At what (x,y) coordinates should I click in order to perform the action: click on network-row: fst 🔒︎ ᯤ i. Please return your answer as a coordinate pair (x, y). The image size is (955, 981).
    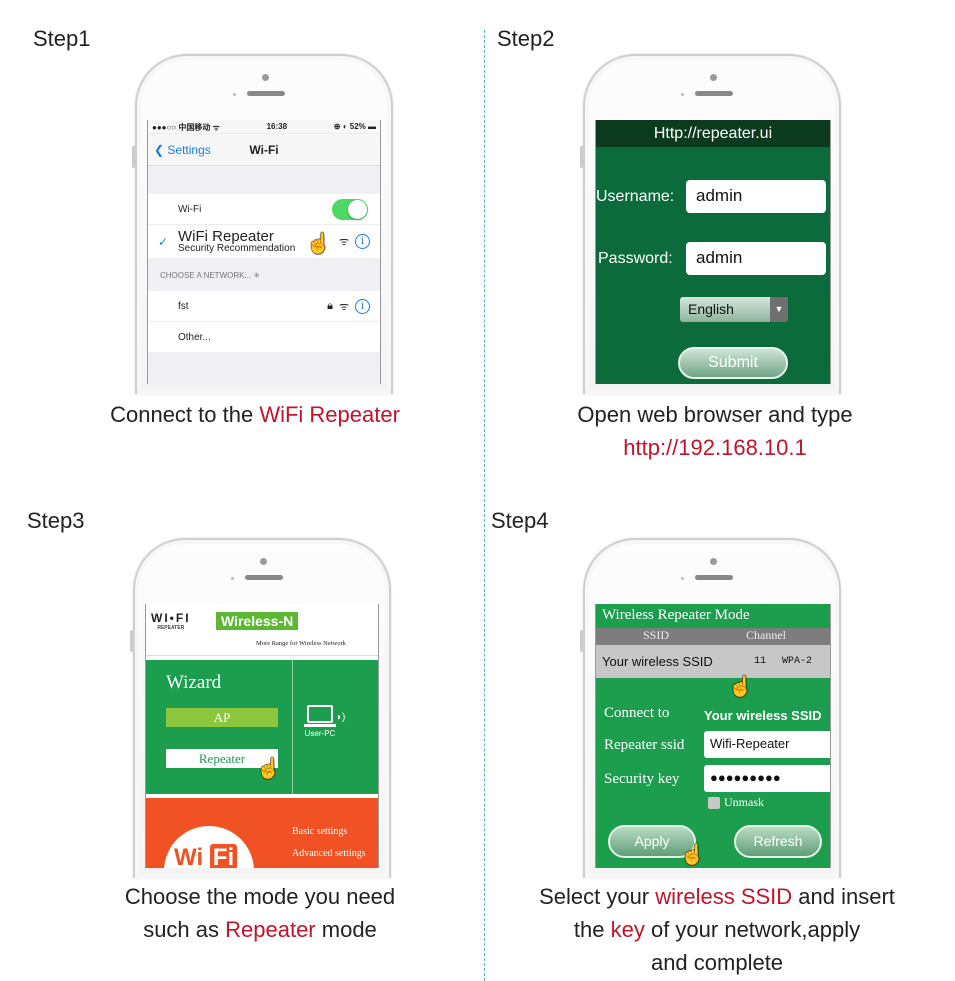
    Looking at the image, I should click on (264, 306).